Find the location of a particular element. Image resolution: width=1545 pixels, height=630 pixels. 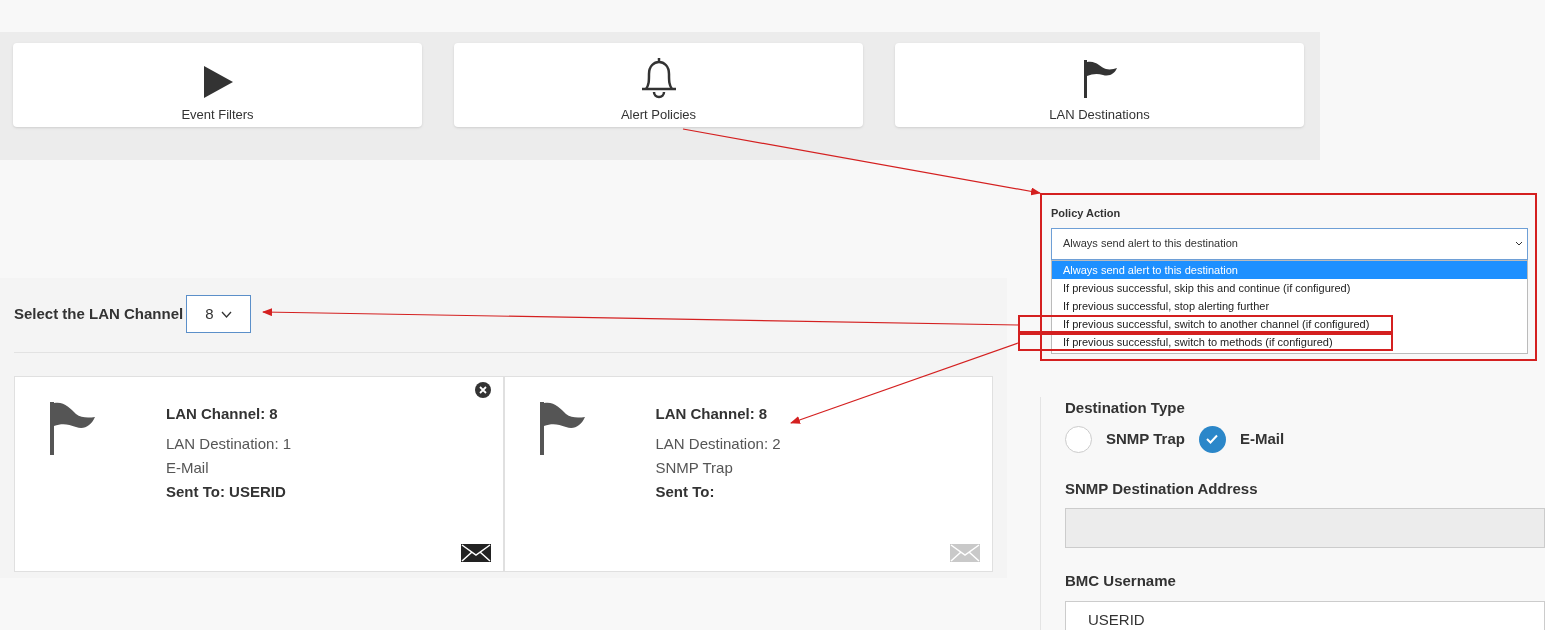

dropdown-option: If previous successful, switch to another channel (if configured) is located at coordinates (1205, 323).